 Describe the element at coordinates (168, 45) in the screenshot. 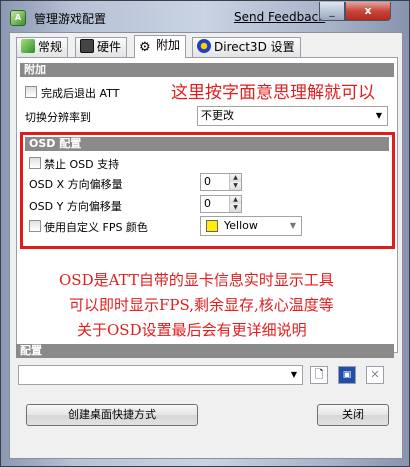

I see `tab-extras-label: 附加` at that location.